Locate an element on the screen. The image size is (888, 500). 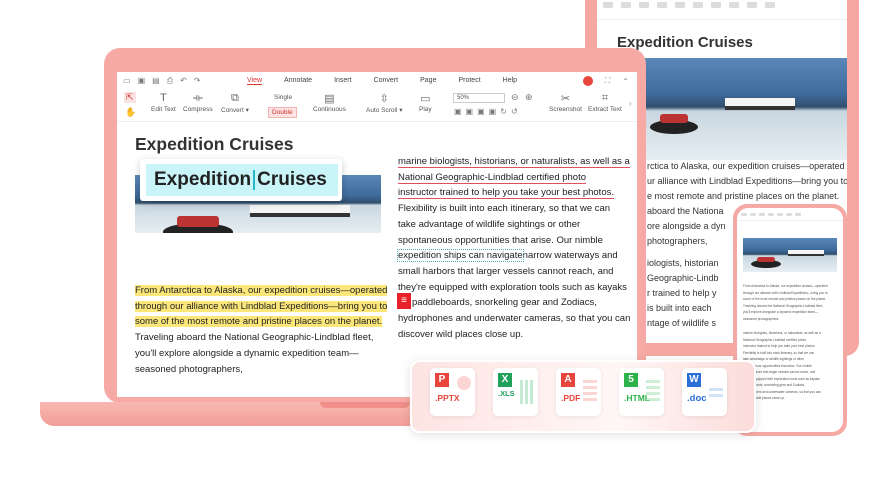
screenshot-button: ✂ Screenshot is located at coordinates (565, 102).